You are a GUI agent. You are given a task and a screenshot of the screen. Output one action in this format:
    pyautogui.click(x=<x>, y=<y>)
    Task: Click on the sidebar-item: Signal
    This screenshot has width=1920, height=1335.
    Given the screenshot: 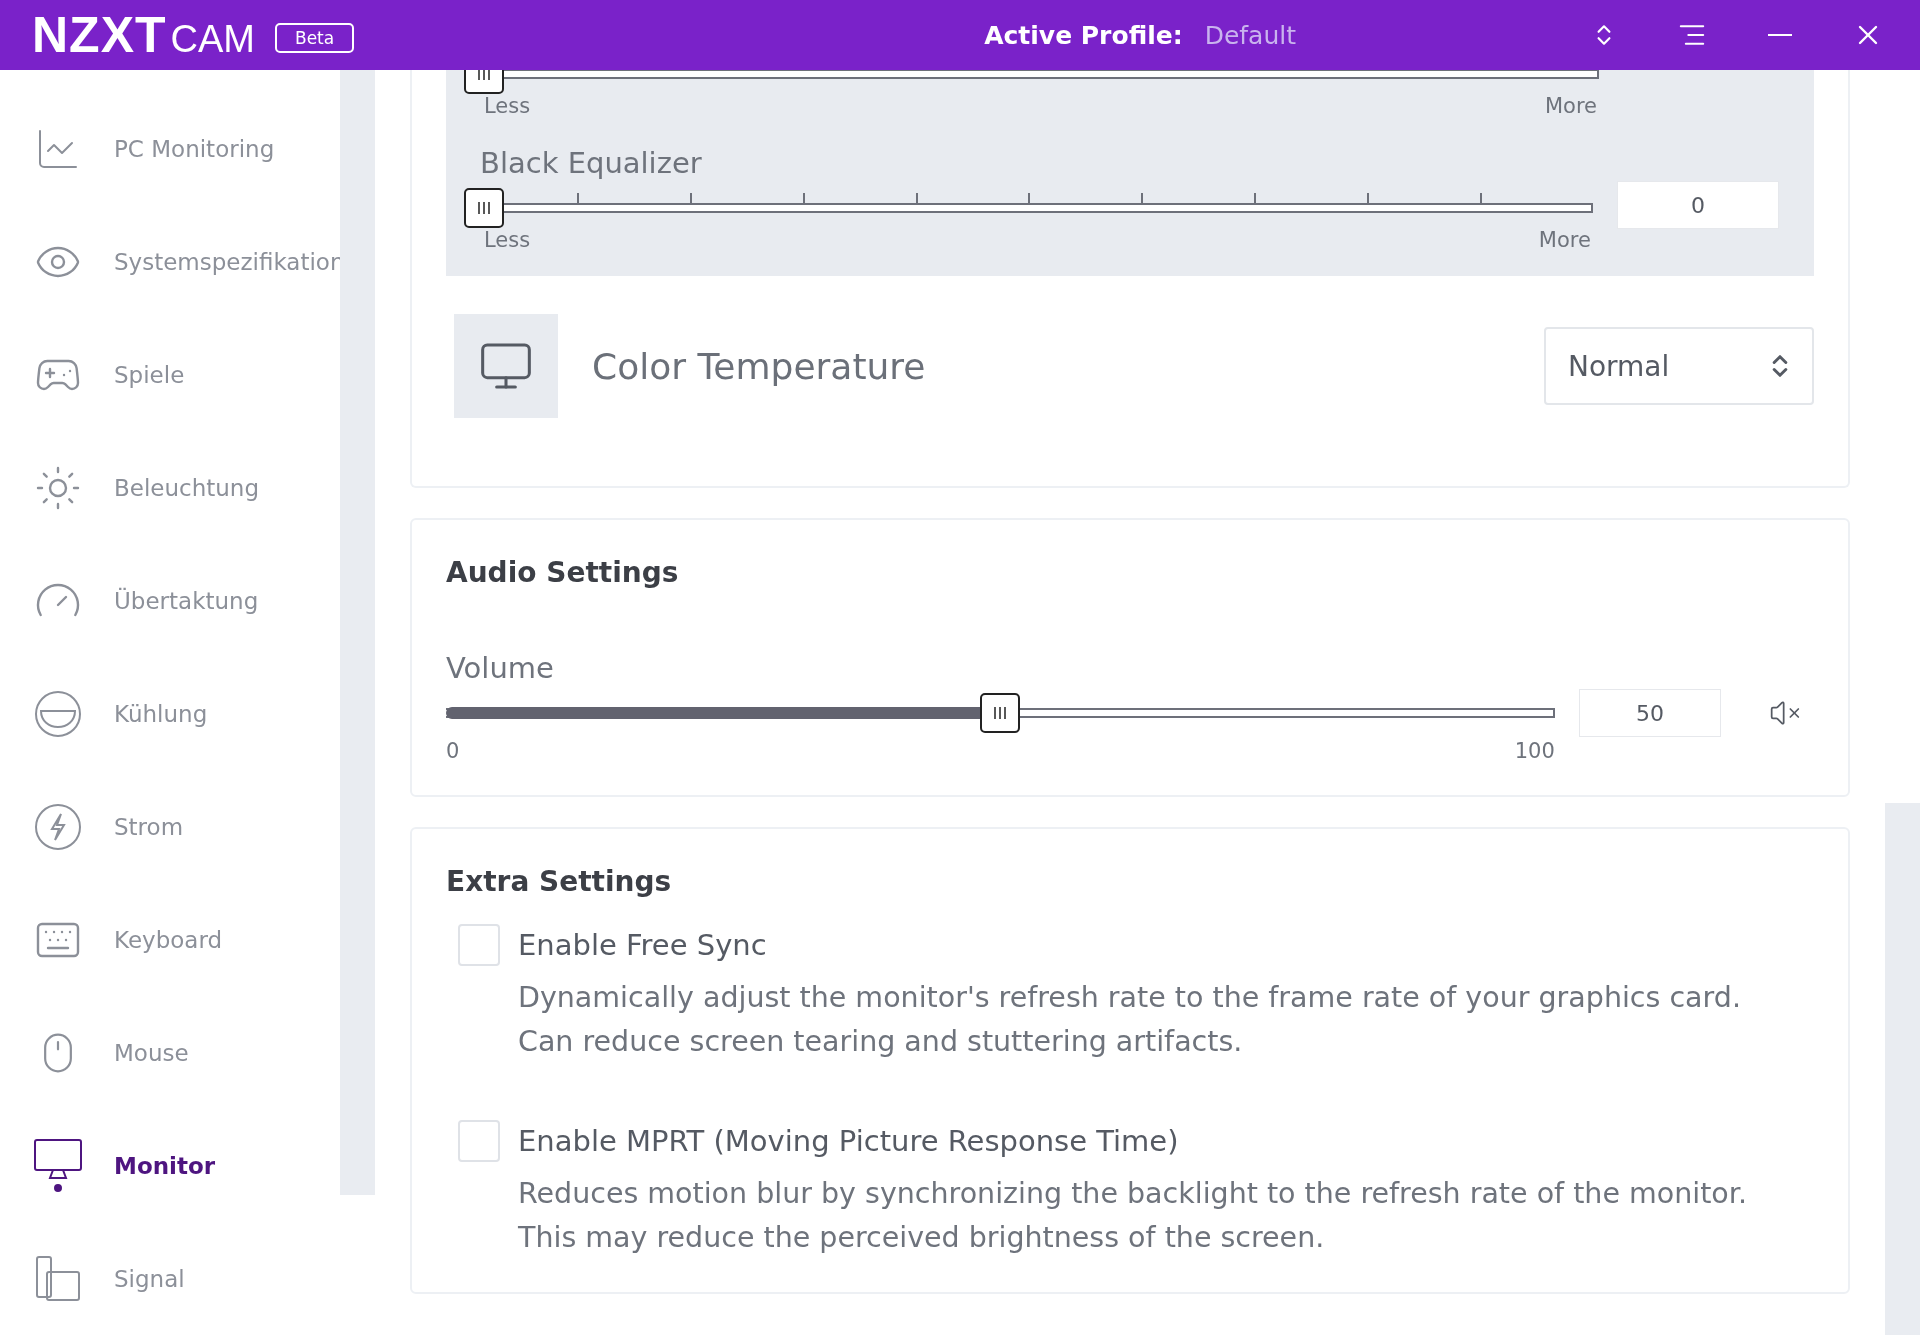 What is the action you would take?
    pyautogui.click(x=170, y=1278)
    